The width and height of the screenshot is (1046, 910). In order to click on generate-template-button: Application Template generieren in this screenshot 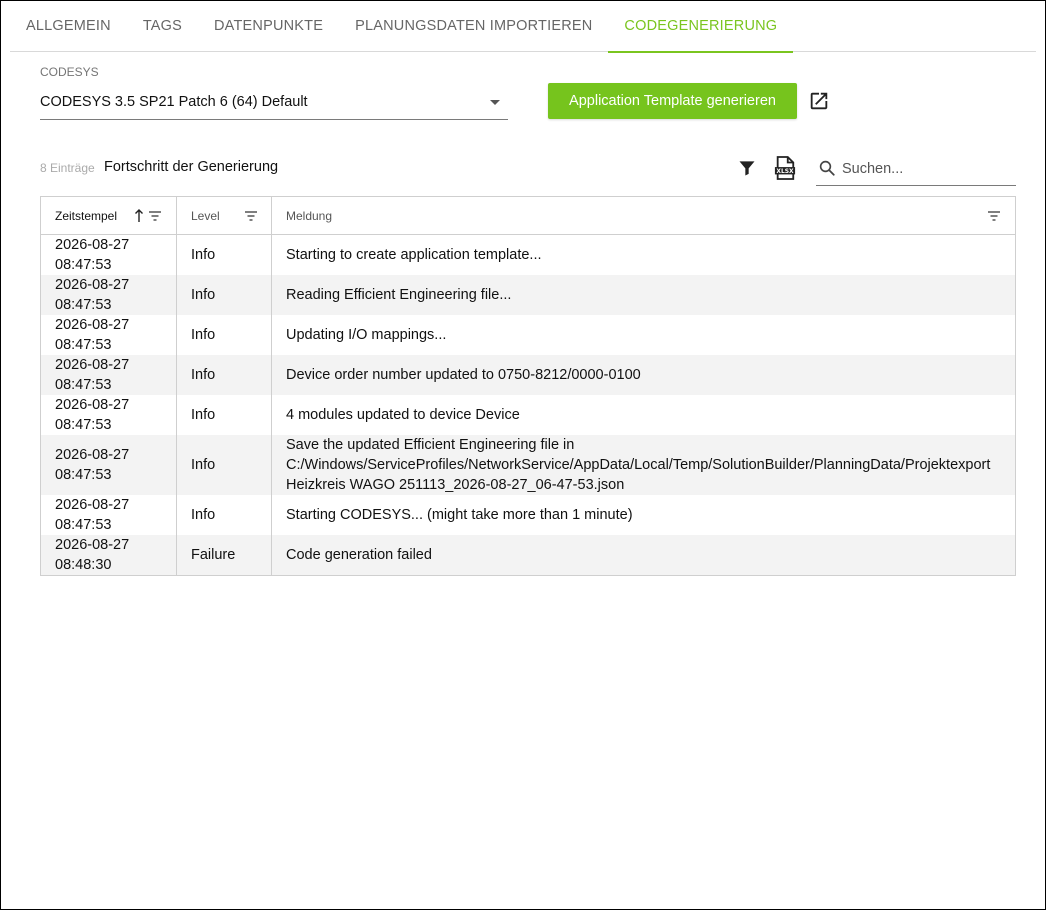, I will do `click(672, 101)`.